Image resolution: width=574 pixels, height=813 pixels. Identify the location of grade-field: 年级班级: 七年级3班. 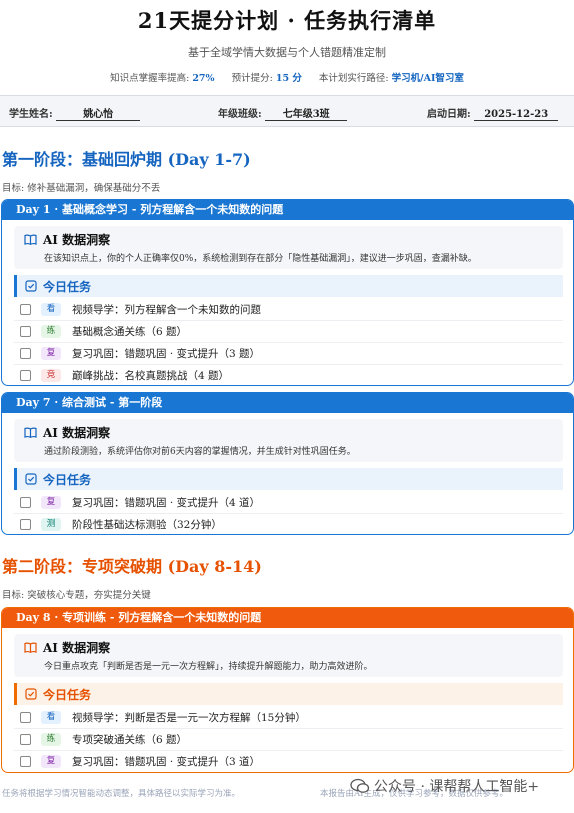
(283, 113).